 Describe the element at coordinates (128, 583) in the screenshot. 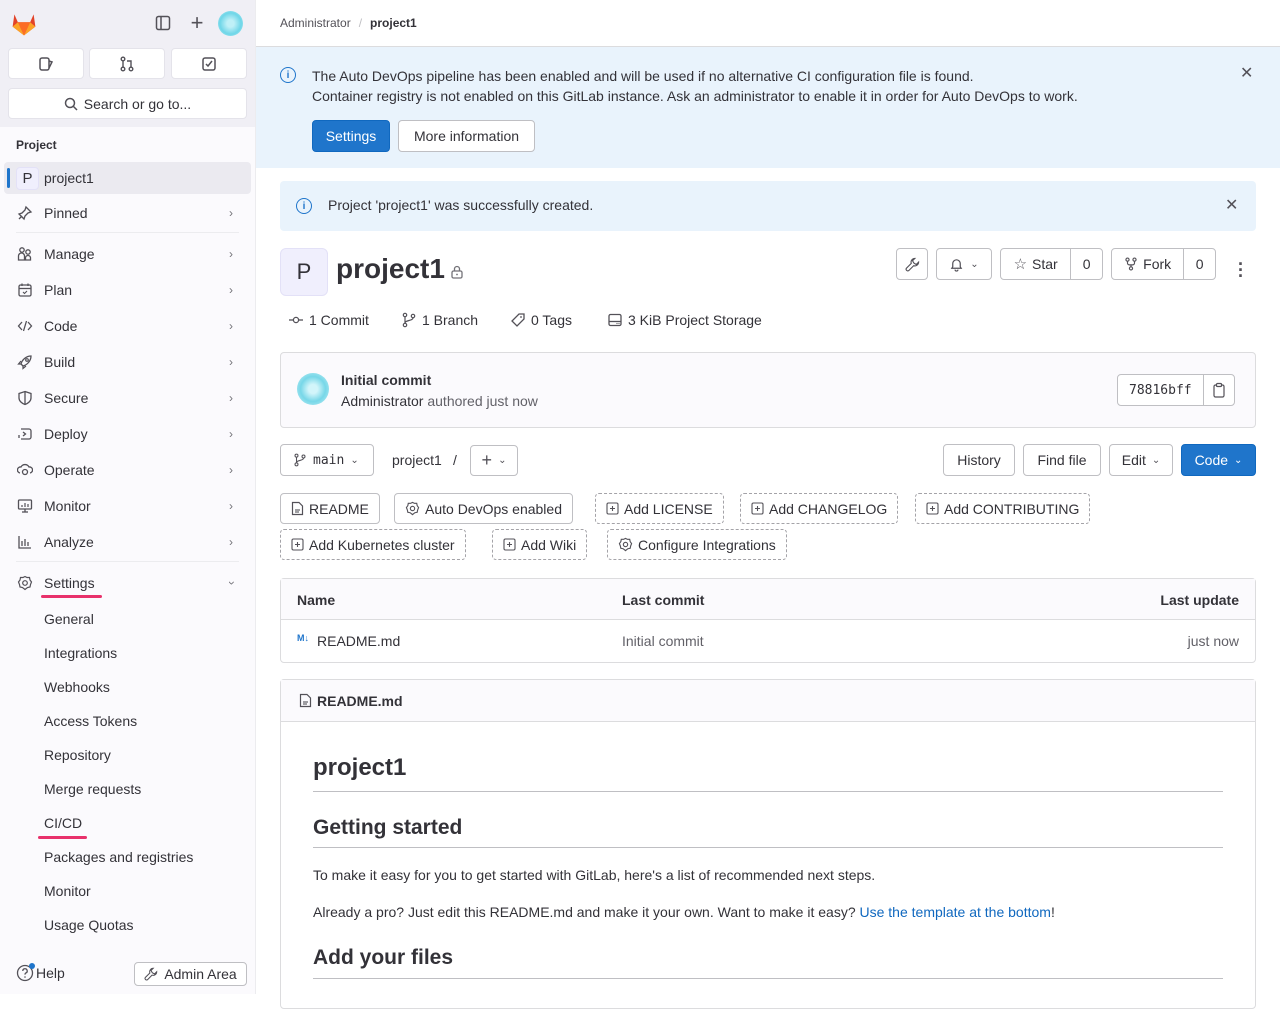

I see `sidebar-item-settings: Settings ›` at that location.